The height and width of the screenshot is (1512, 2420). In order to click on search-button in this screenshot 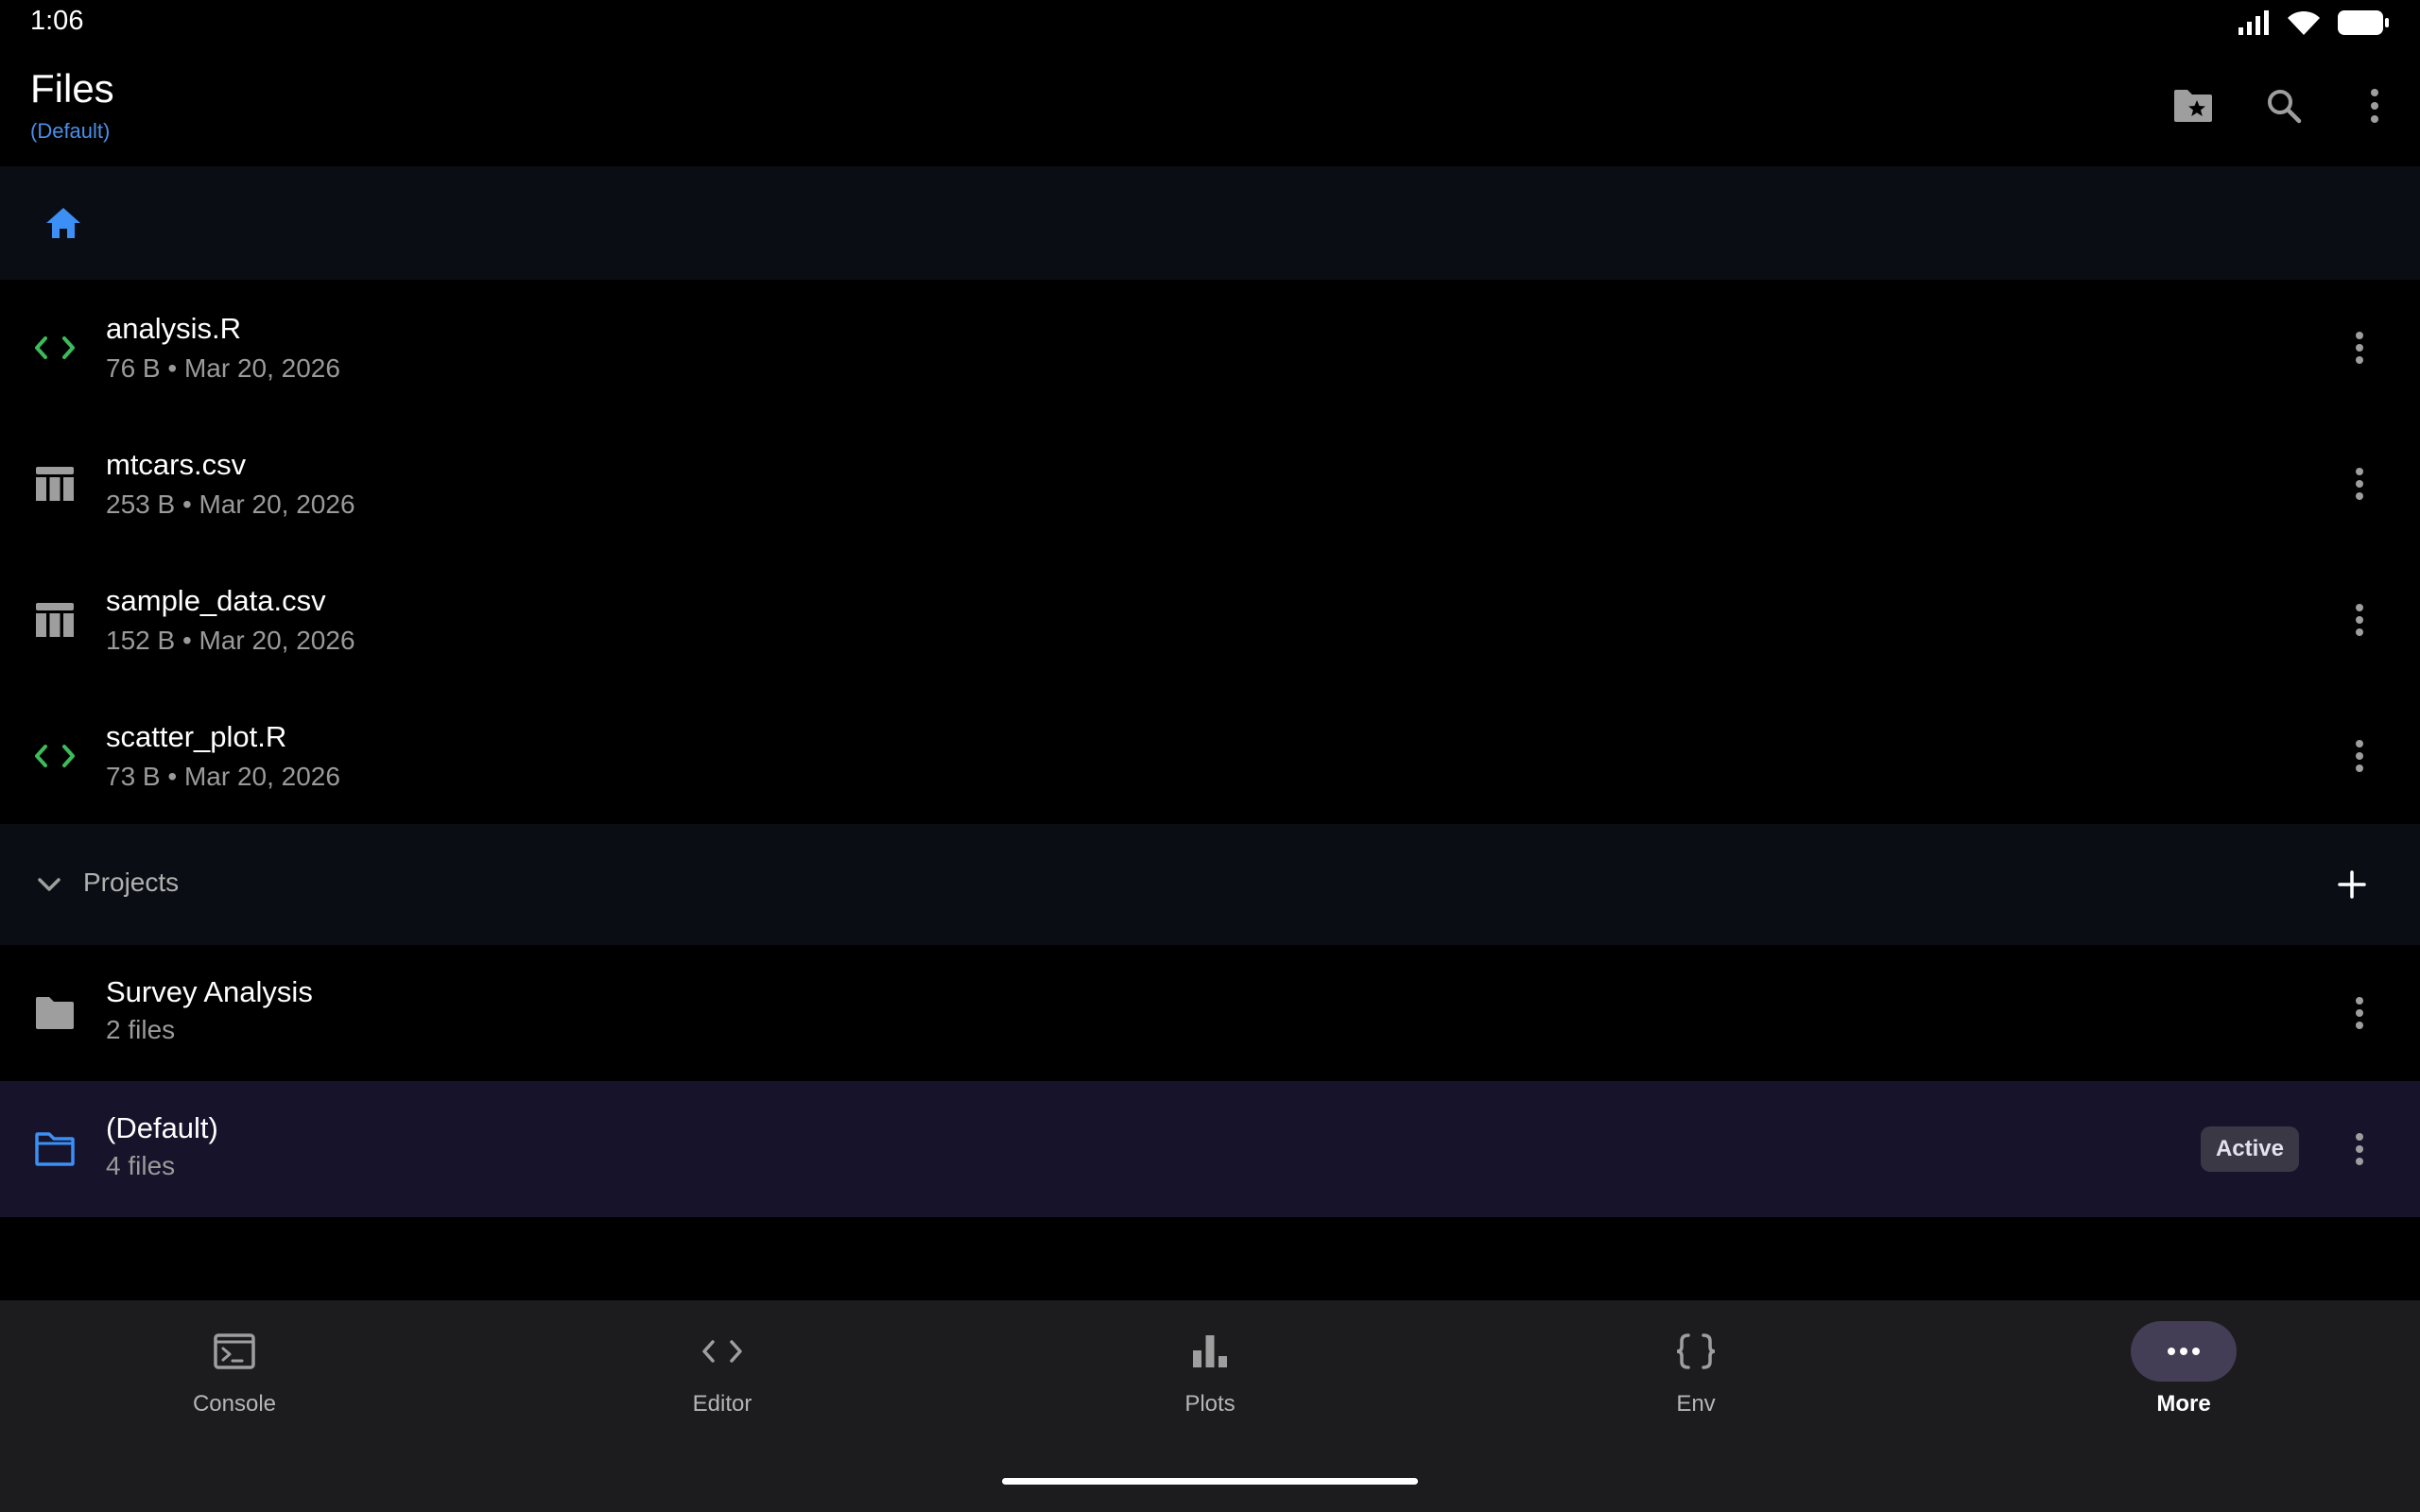, I will do `click(2283, 105)`.